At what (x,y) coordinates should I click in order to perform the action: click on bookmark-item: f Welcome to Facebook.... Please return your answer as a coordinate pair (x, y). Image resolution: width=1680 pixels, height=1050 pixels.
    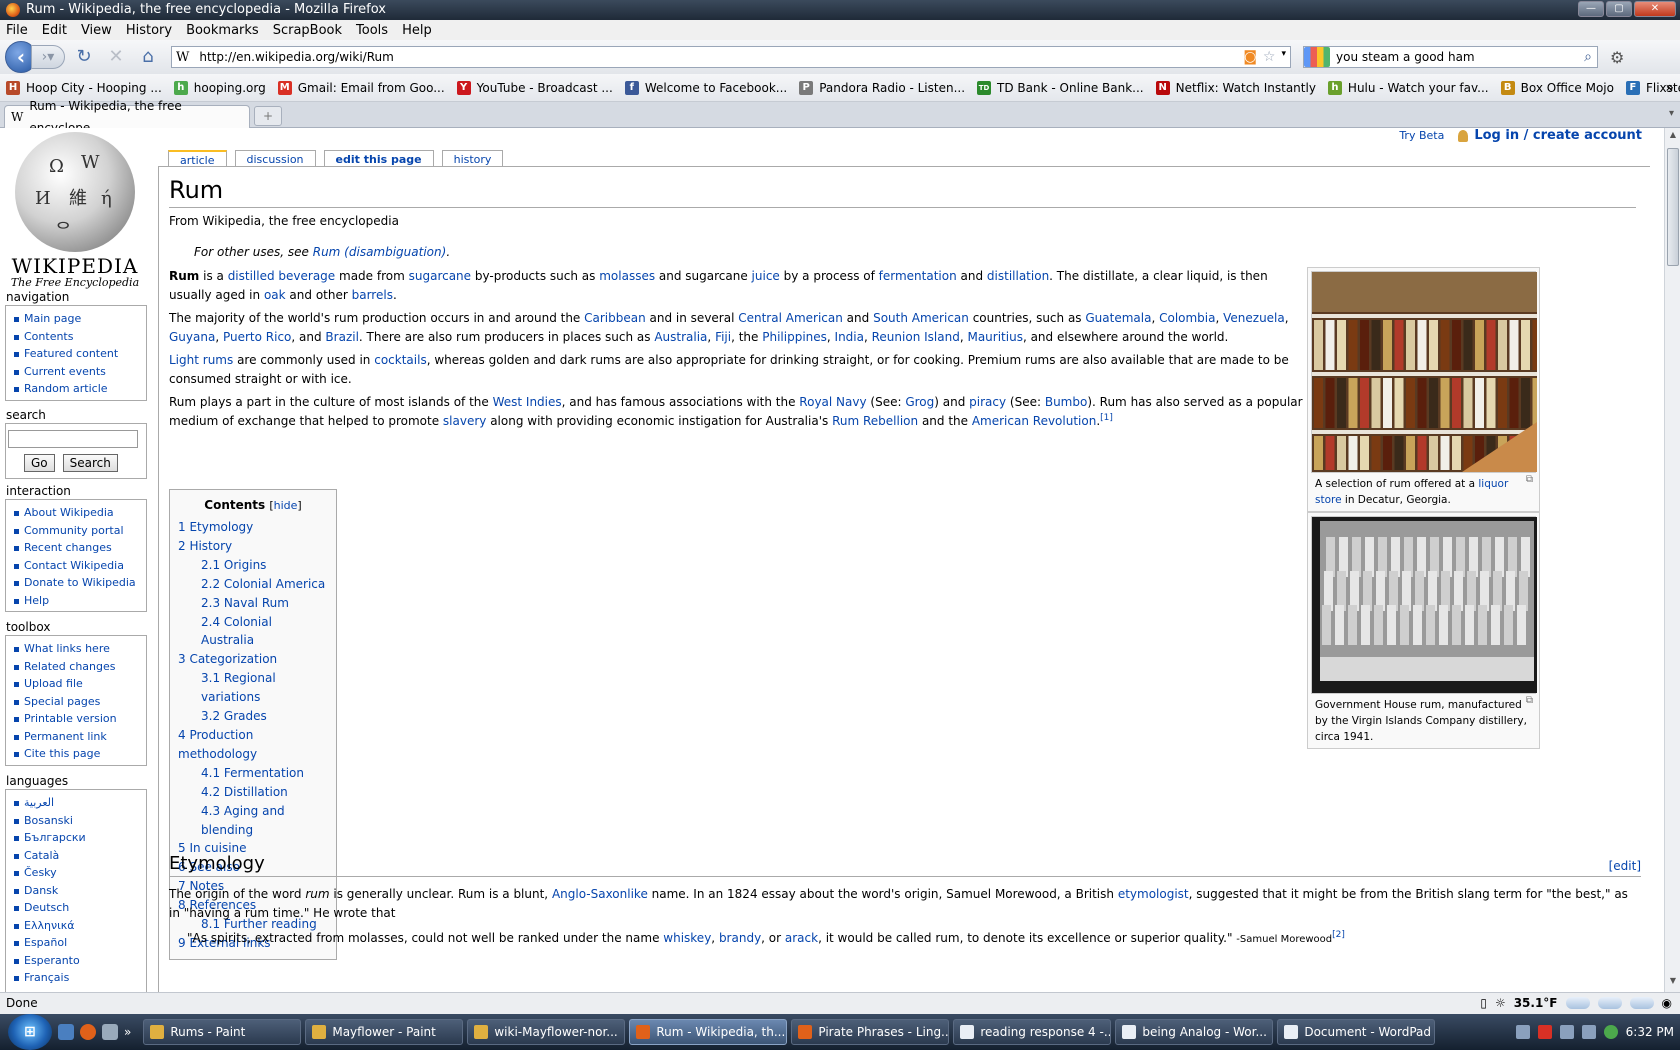
    Looking at the image, I should click on (705, 87).